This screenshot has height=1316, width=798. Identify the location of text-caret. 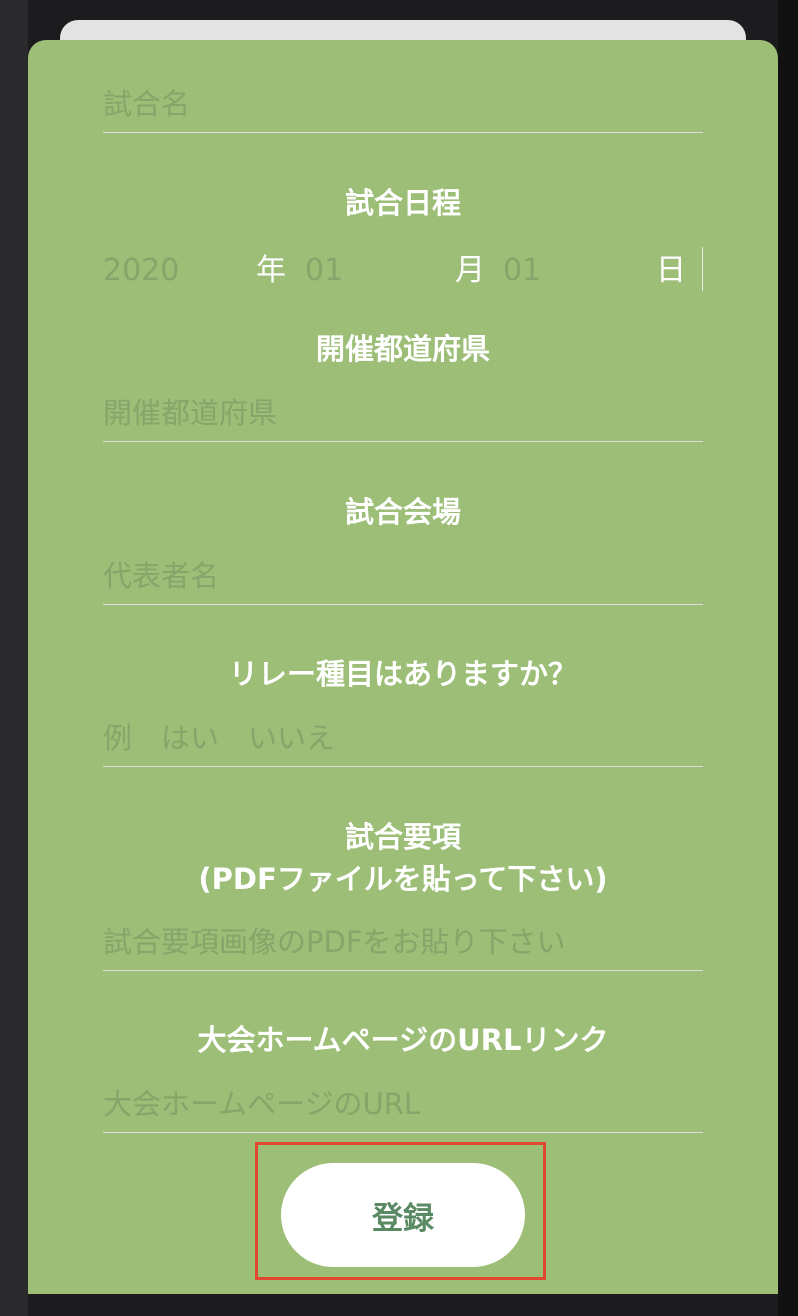
(702, 269).